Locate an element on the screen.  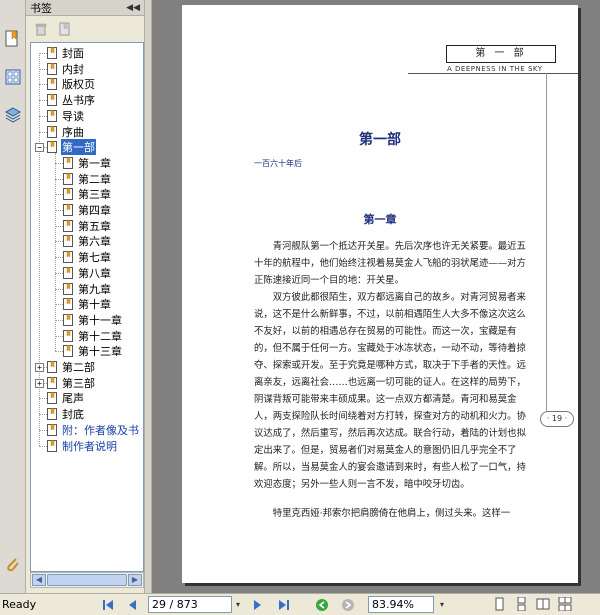
bookmarks-tab-button is located at coordinates (13, 39).